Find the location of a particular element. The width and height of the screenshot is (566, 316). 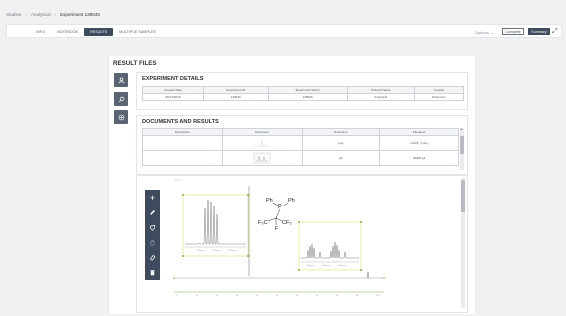

svg-text: 40 is located at coordinates (257, 296).